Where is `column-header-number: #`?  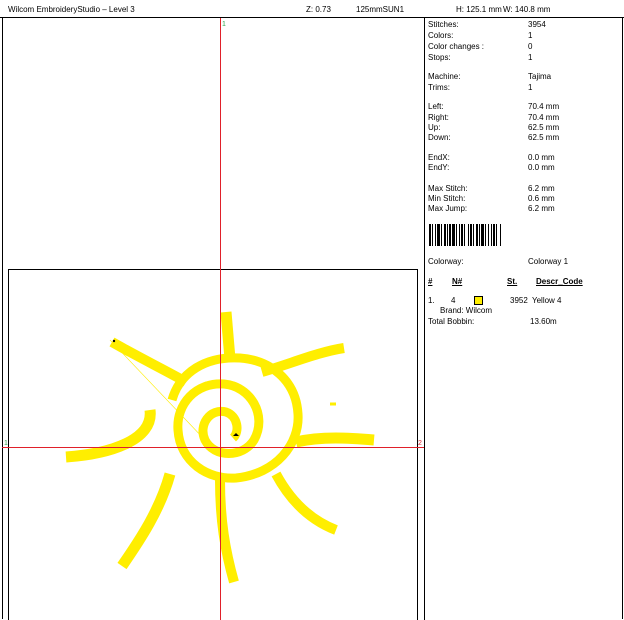
column-header-number: # is located at coordinates (430, 281).